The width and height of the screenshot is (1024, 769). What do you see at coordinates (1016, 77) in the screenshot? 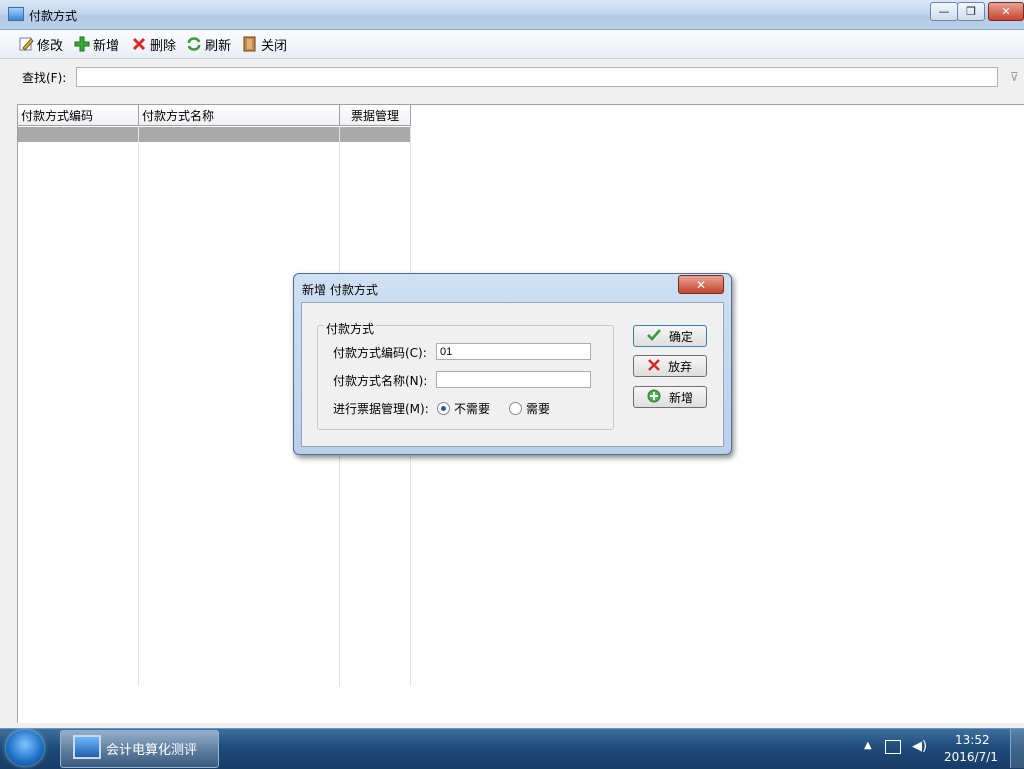
I see `filter-icon: ⊽` at bounding box center [1016, 77].